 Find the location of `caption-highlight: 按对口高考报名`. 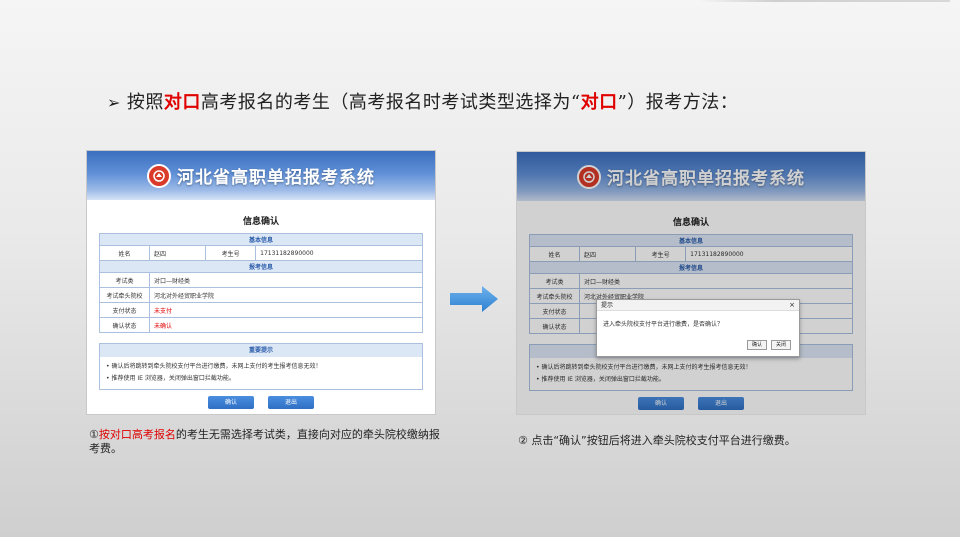

caption-highlight: 按对口高考报名 is located at coordinates (137, 434).